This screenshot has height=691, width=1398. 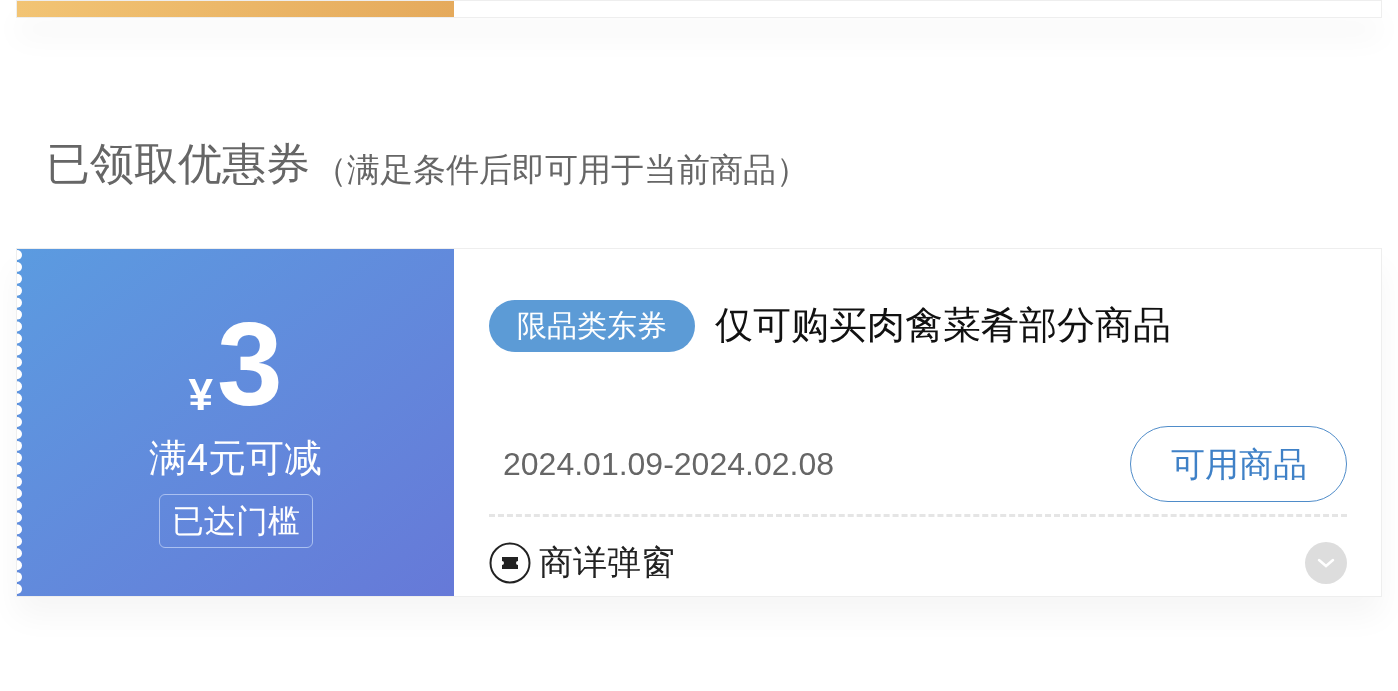 What do you see at coordinates (607, 562) in the screenshot?
I see `footer-label: 商详弹窗` at bounding box center [607, 562].